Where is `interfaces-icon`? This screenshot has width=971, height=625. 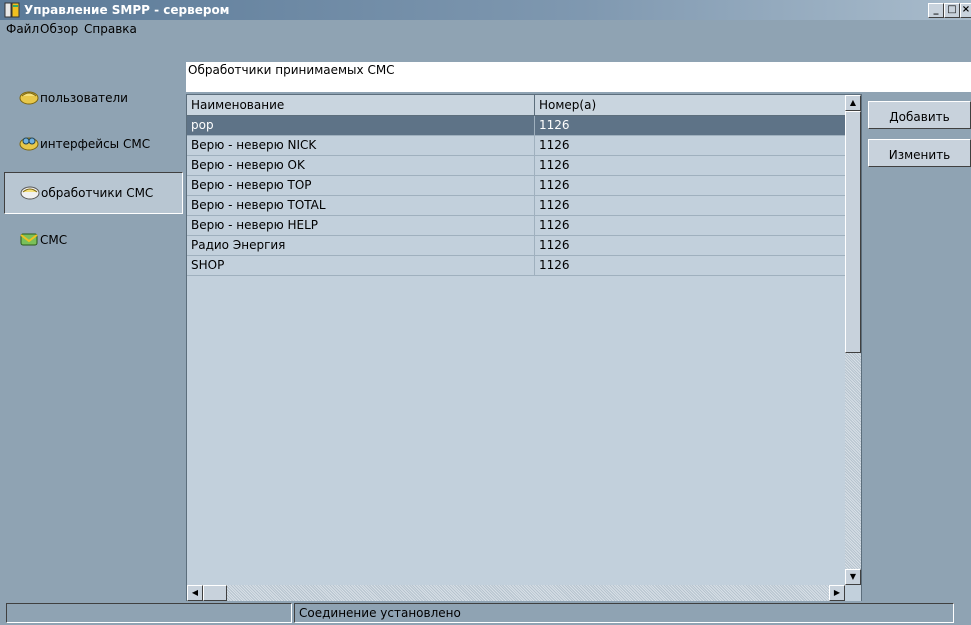
interfaces-icon is located at coordinates (29, 144).